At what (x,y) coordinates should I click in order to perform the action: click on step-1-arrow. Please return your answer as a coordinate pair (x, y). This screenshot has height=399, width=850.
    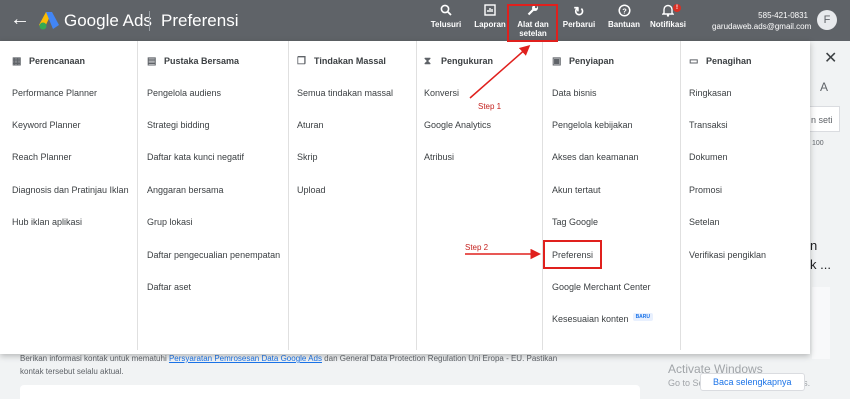
    Looking at the image, I should click on (500, 72).